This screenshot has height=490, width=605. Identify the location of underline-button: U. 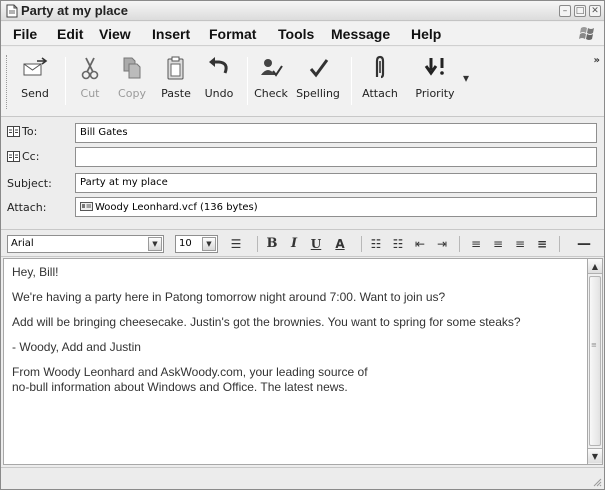
(316, 244).